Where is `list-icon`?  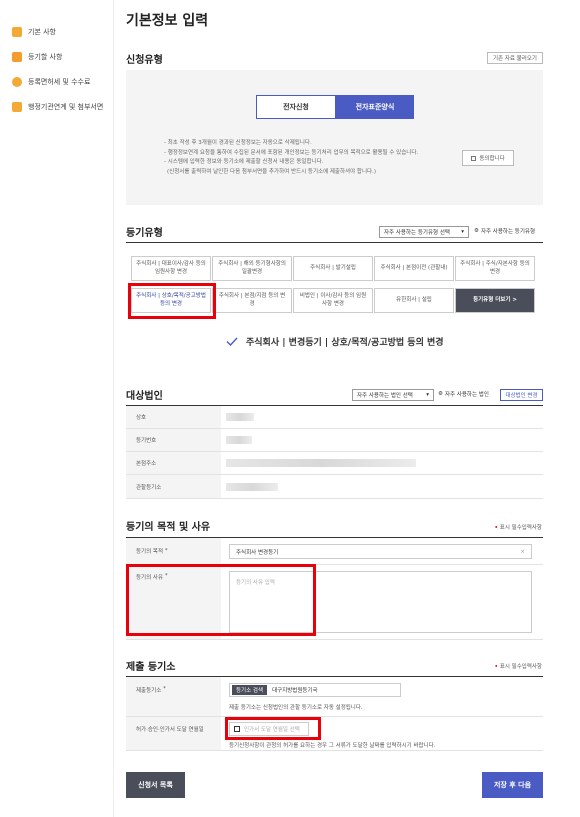 list-icon is located at coordinates (17, 32).